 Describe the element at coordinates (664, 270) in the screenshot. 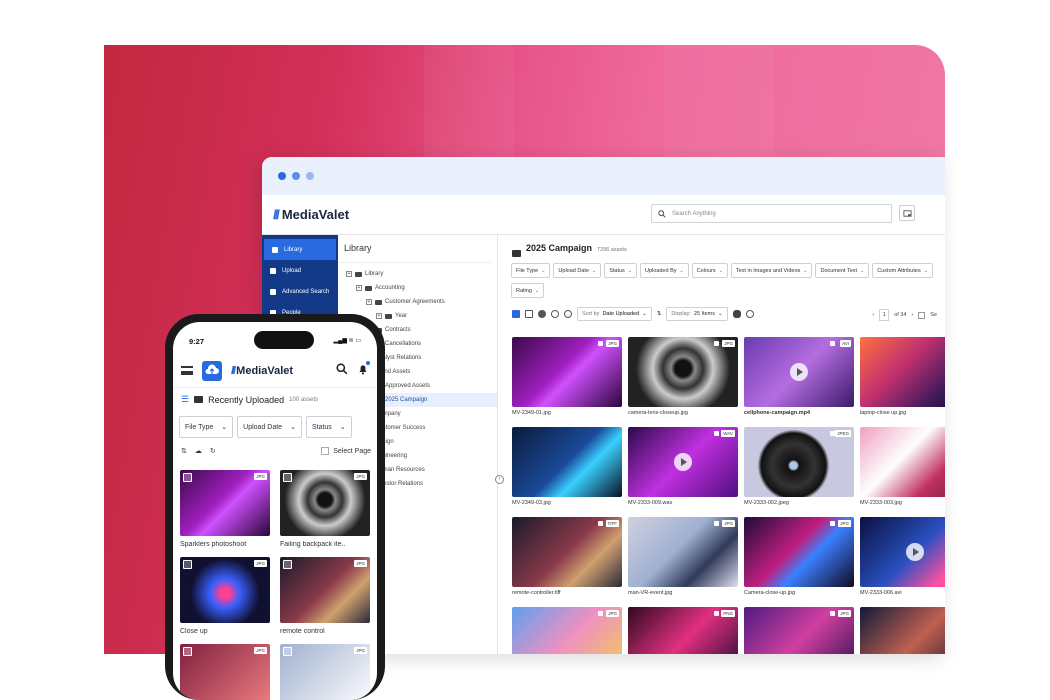

I see `filter-chip: Uploaded By ⌄` at that location.